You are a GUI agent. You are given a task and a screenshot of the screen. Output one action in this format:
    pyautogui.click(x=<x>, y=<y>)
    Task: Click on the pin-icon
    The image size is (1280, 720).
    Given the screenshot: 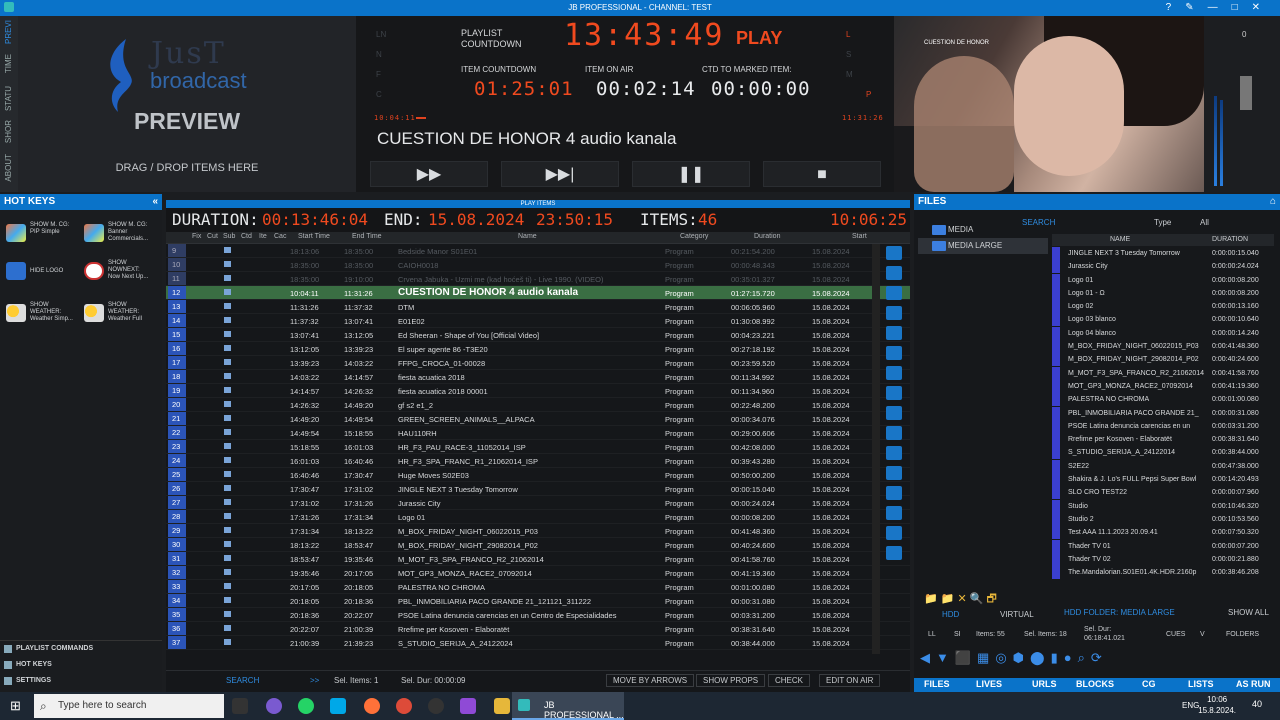 What is the action you would take?
    pyautogui.click(x=894, y=253)
    